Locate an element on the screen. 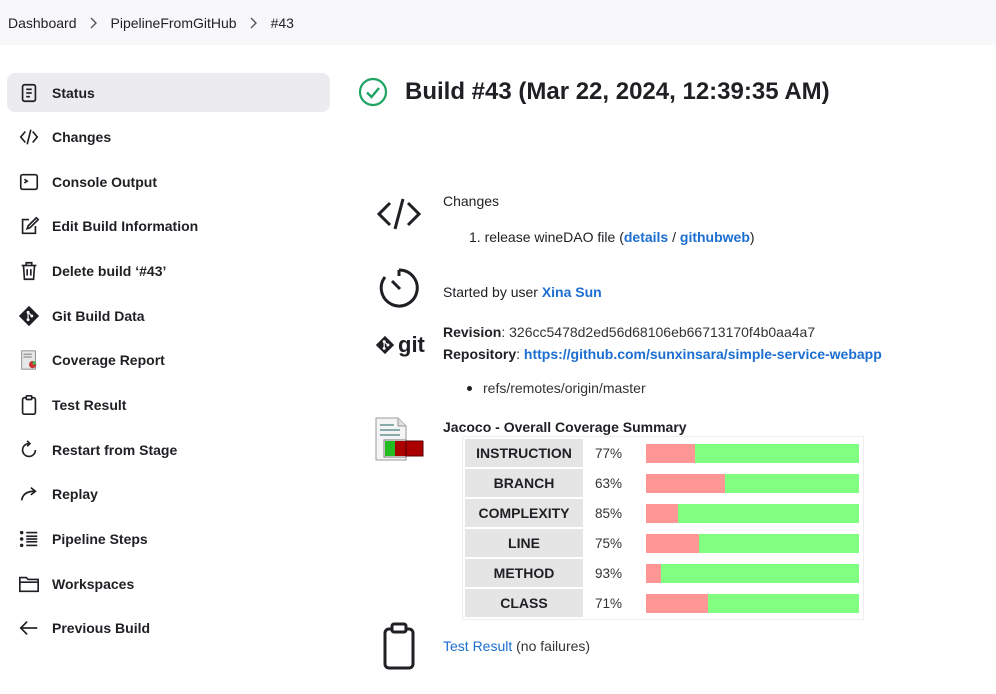  changes-heading: Changes is located at coordinates (471, 201).